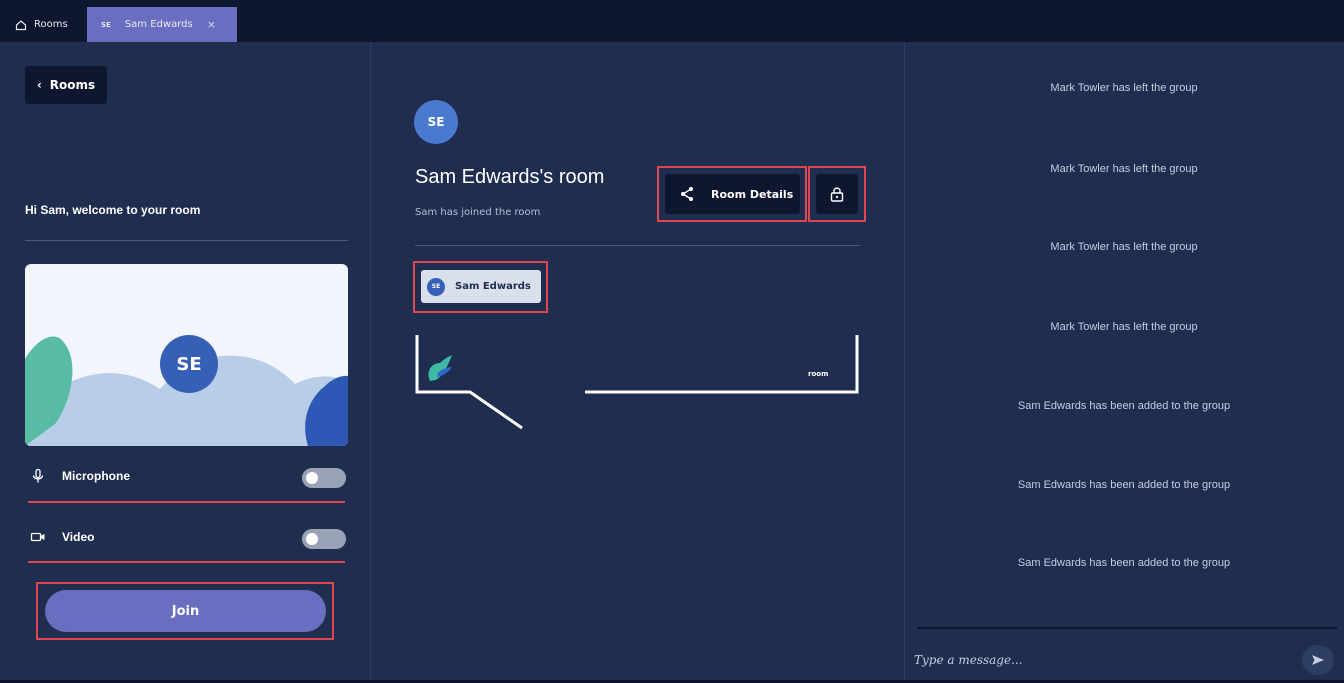 This screenshot has width=1344, height=683. What do you see at coordinates (186, 502) in the screenshot?
I see `microphone-highlight` at bounding box center [186, 502].